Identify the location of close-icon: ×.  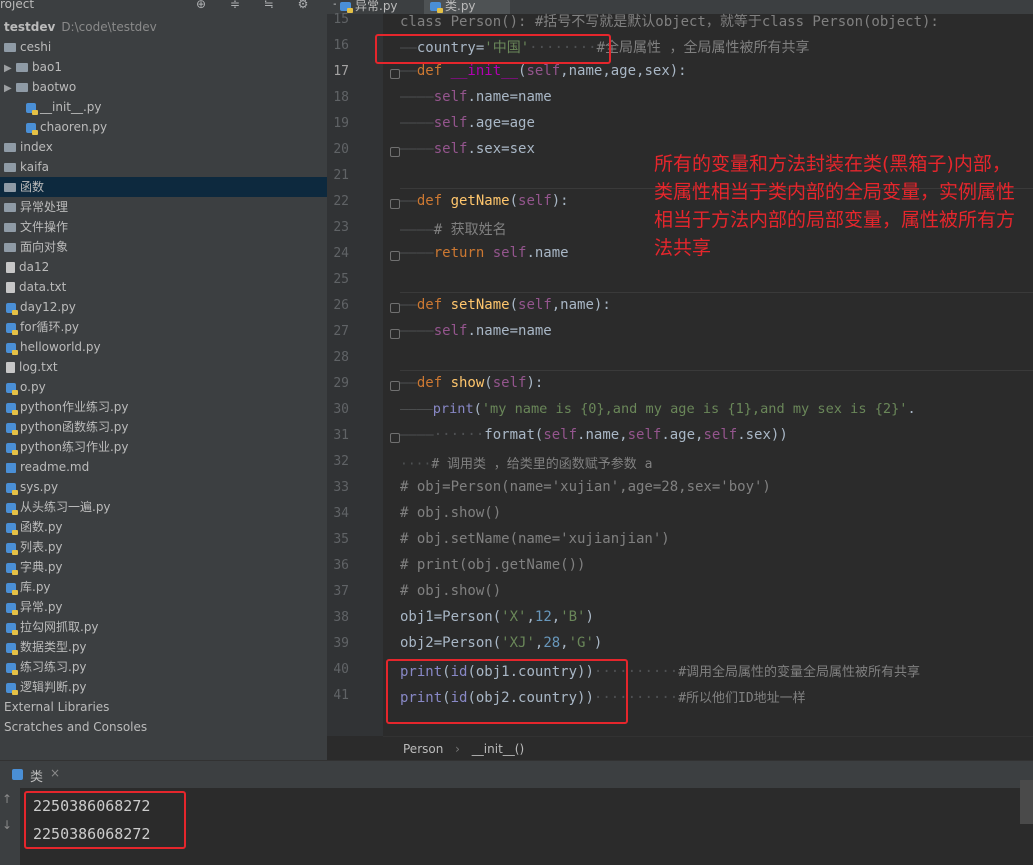
(55, 773).